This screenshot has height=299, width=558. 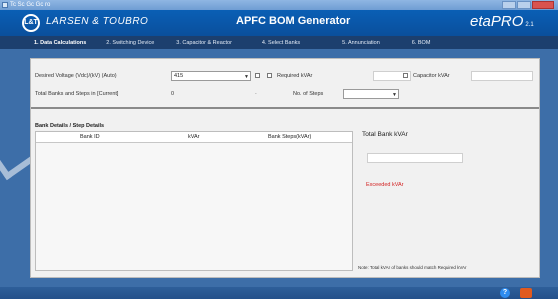 What do you see at coordinates (204, 43) in the screenshot?
I see `tab-capacitor-reactor: 3. Capacitor & Reactor` at bounding box center [204, 43].